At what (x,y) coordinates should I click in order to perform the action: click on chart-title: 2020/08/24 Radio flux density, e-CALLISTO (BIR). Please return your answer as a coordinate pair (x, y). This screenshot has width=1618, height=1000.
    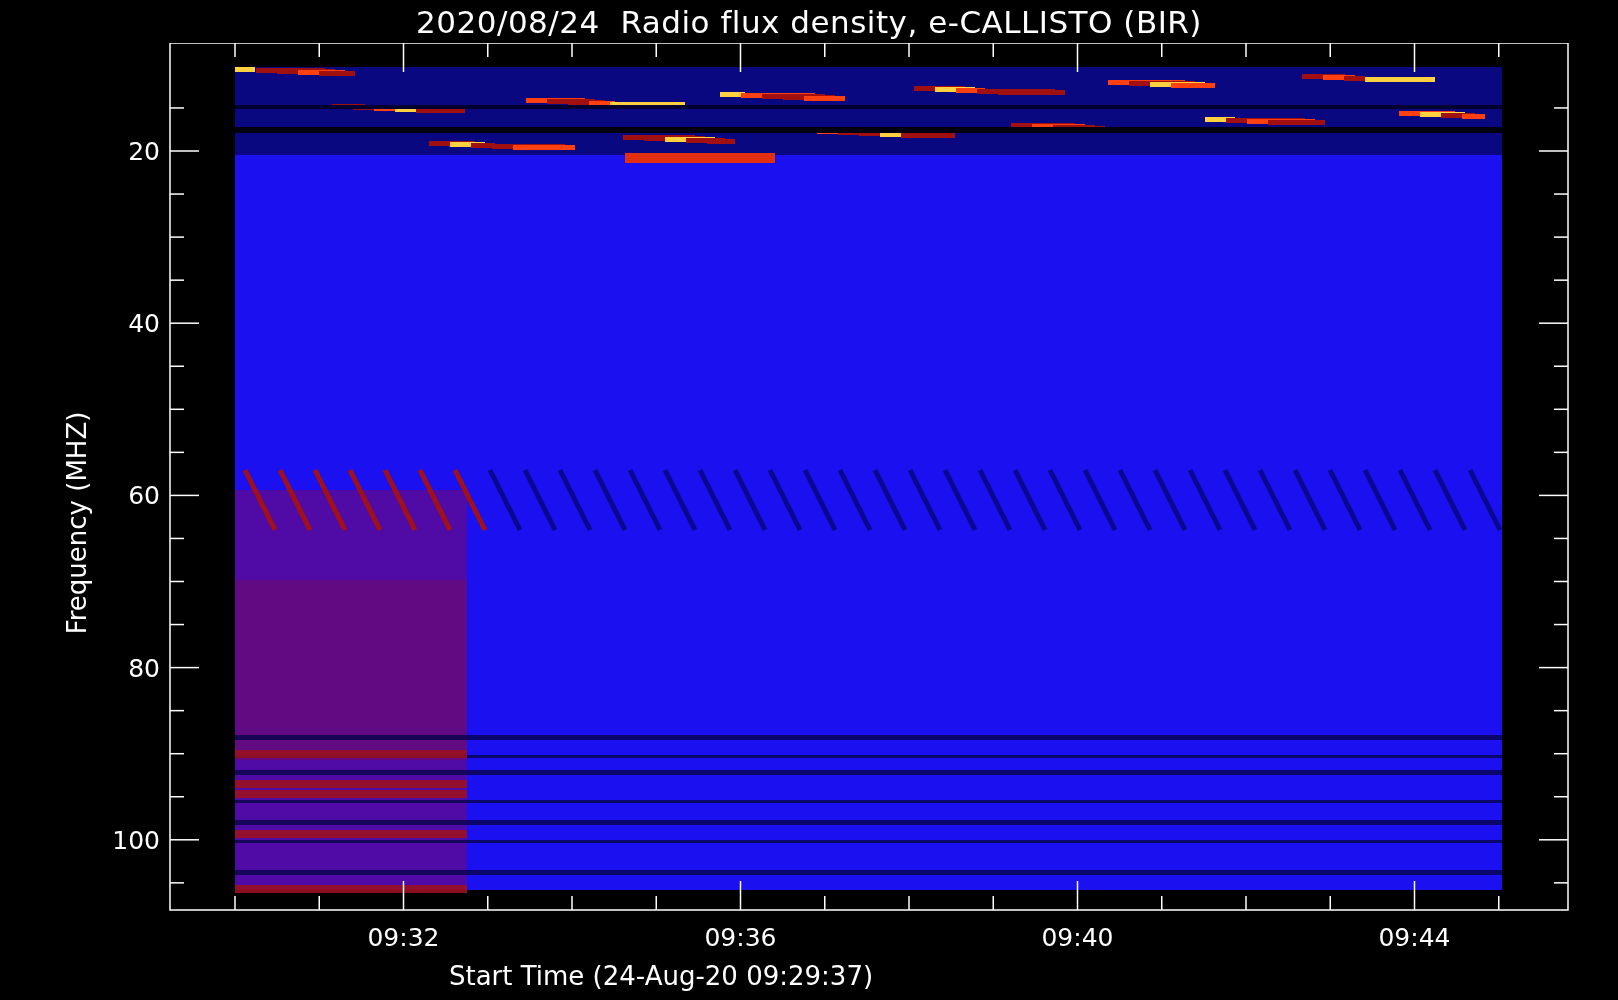
    Looking at the image, I should click on (809, 21).